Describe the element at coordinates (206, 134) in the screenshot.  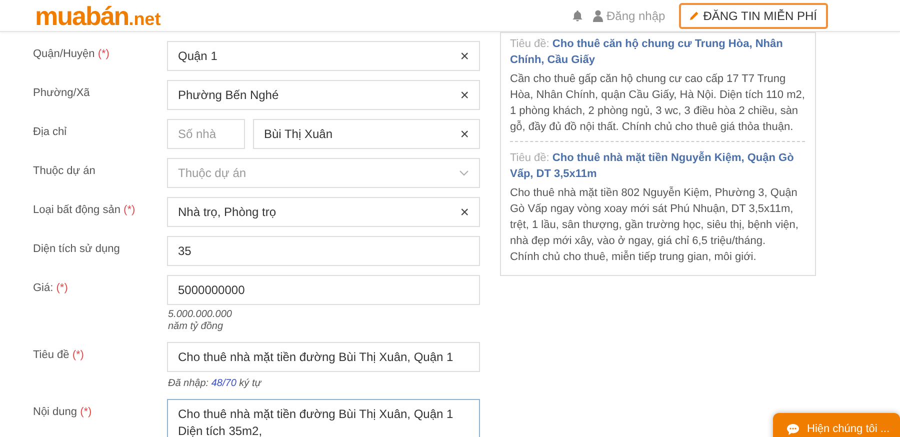
I see `house-number-field: Số nhà` at that location.